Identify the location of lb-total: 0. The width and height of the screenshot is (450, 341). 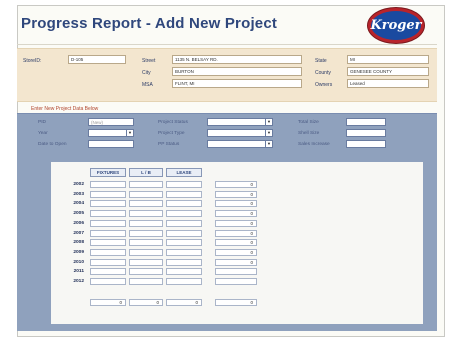
(146, 302).